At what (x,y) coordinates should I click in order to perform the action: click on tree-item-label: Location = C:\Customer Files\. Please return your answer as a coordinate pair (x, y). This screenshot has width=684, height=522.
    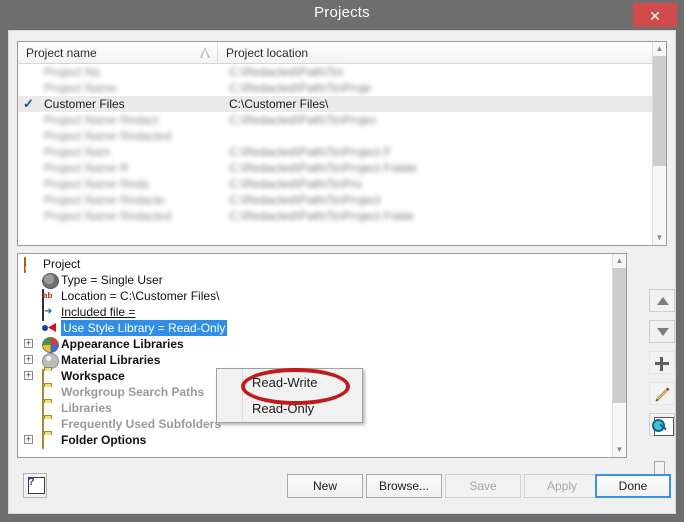
    Looking at the image, I should click on (140, 296).